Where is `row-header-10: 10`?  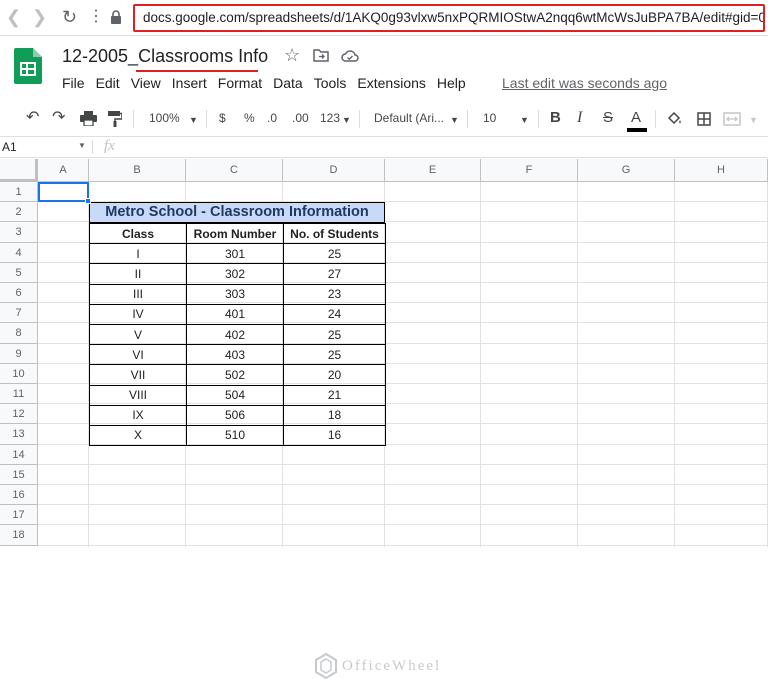
row-header-10: 10 is located at coordinates (19, 373).